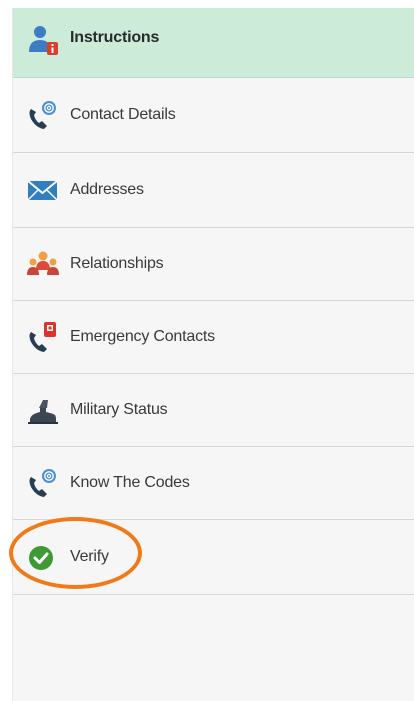  Describe the element at coordinates (115, 37) in the screenshot. I see `nav-item-label: Instructions` at that location.